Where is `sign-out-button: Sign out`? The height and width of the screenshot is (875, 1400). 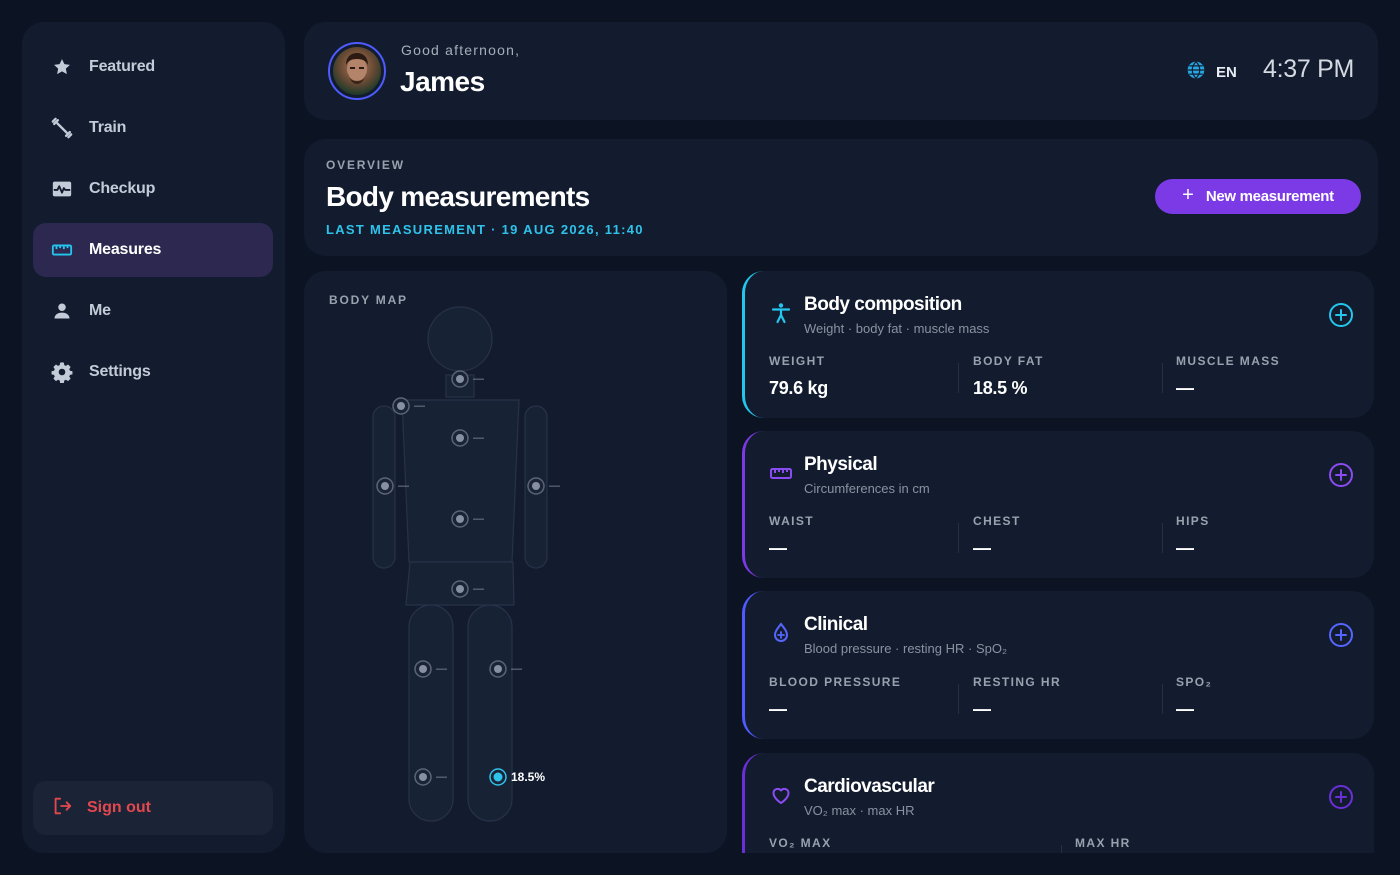 sign-out-button: Sign out is located at coordinates (153, 808).